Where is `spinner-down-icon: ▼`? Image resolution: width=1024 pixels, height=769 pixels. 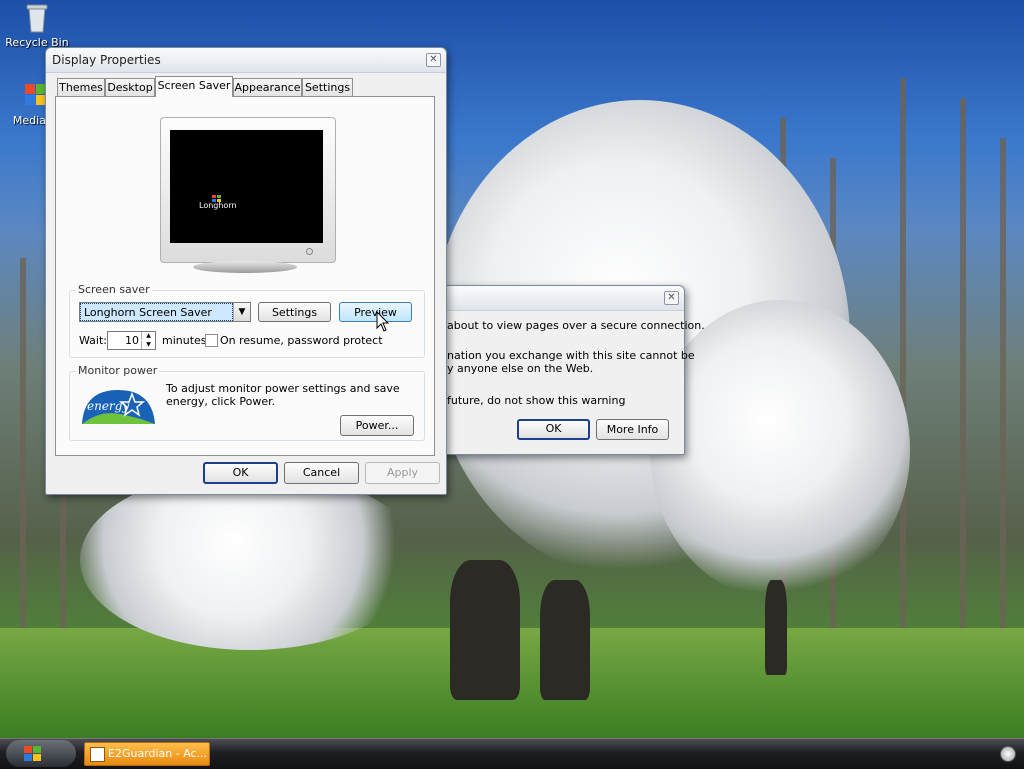 spinner-down-icon: ▼ is located at coordinates (148, 345).